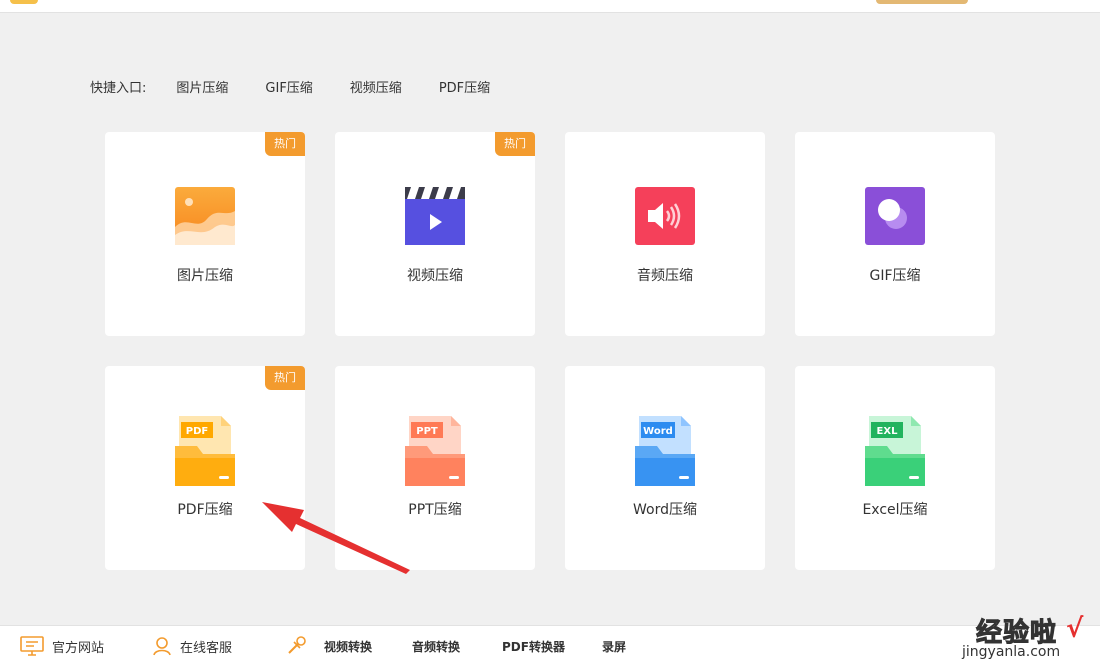  I want to click on card-label: 视频压缩, so click(435, 276).